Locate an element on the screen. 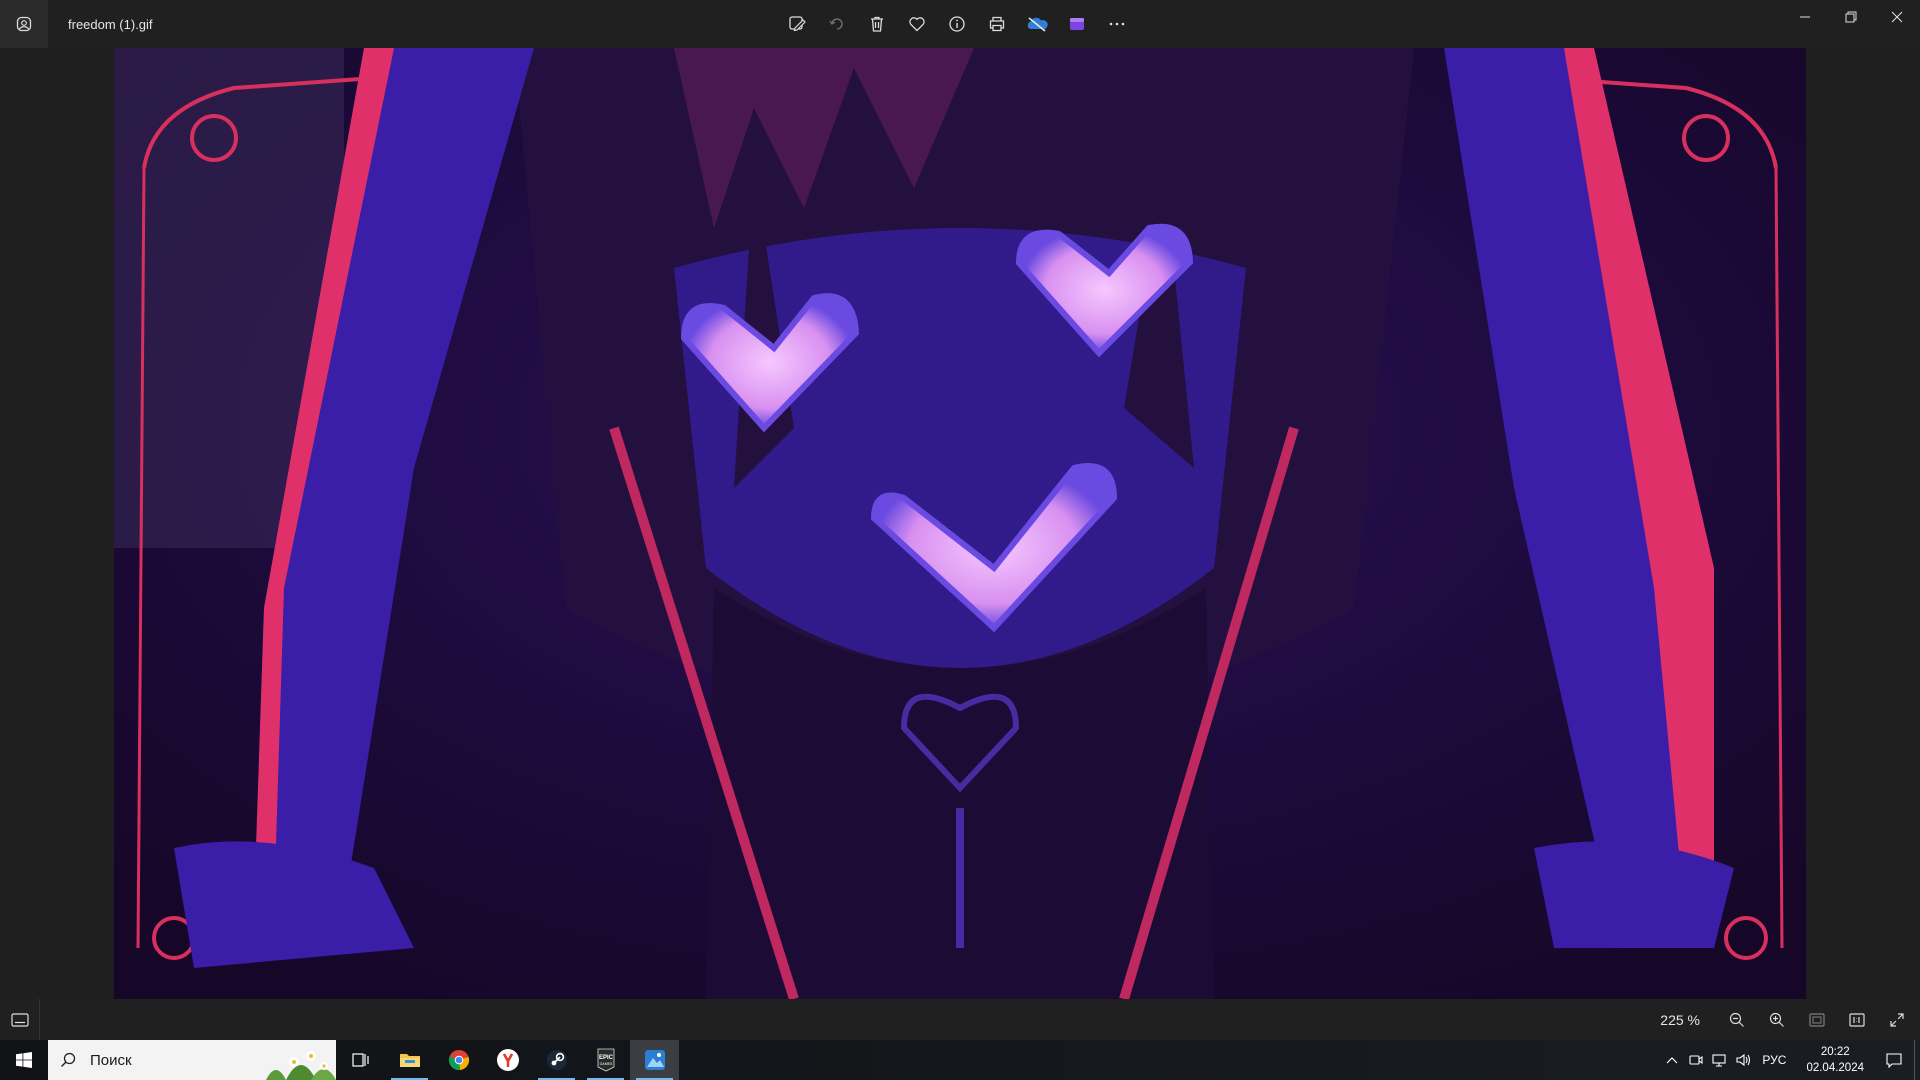 The height and width of the screenshot is (1080, 1920). title-bar: freedom (1).gif is located at coordinates (960, 24).